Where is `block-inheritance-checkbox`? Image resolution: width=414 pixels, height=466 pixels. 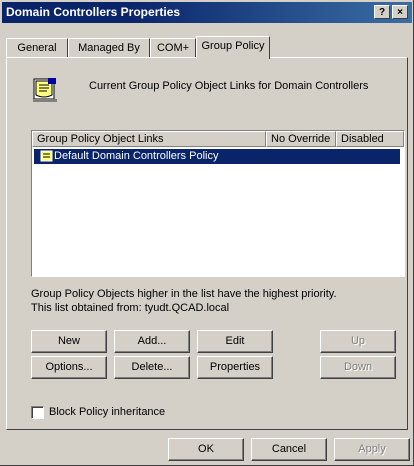
block-inheritance-checkbox is located at coordinates (37, 412).